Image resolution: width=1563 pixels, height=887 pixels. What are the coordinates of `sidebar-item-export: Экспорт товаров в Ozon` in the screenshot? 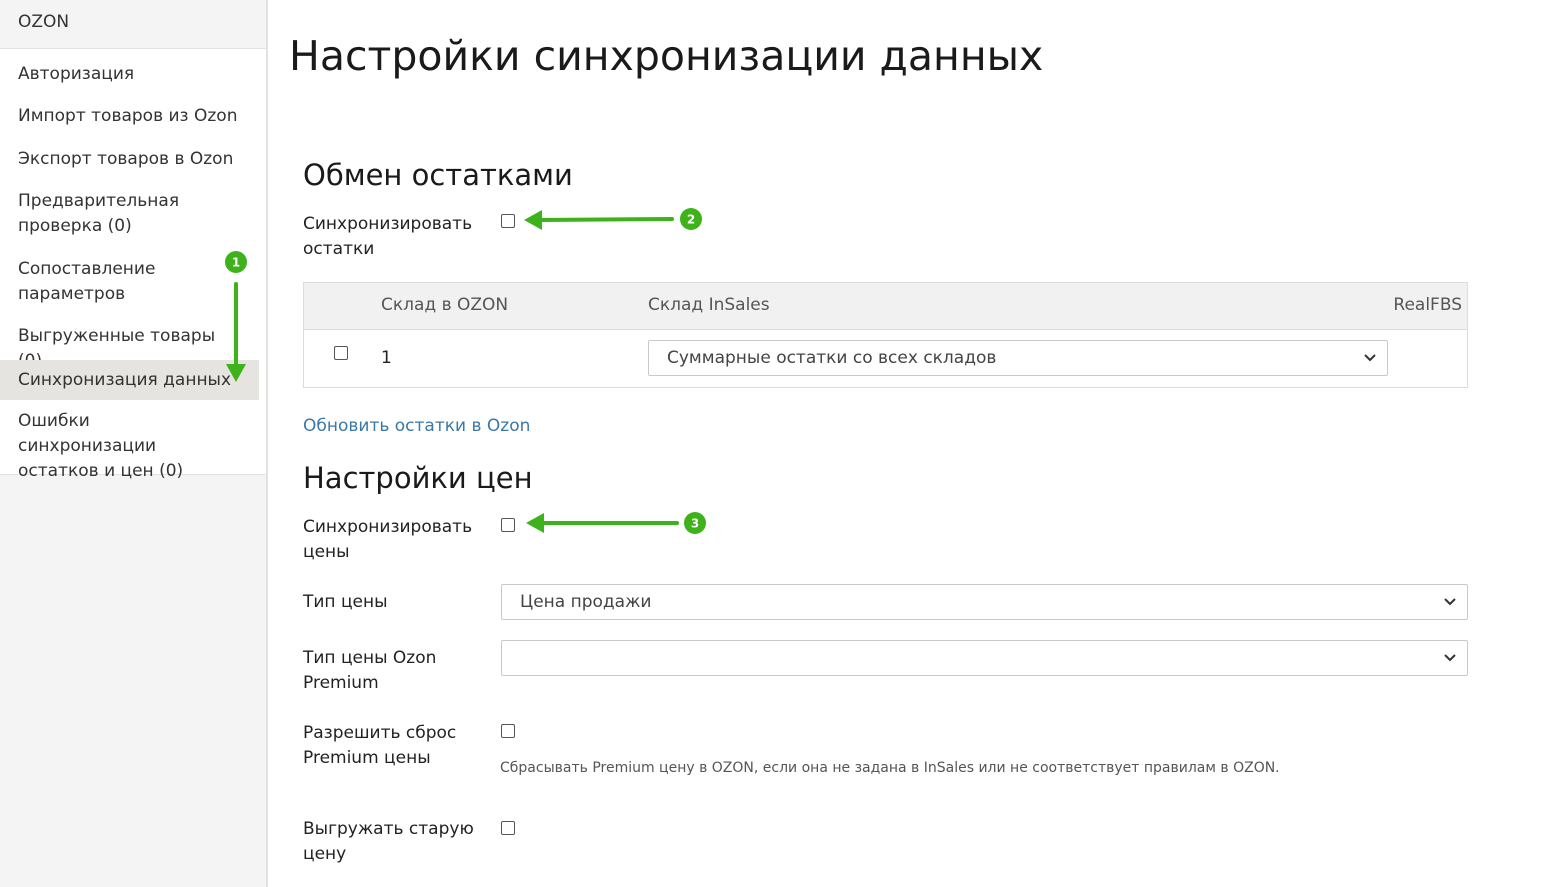 It's located at (129, 159).